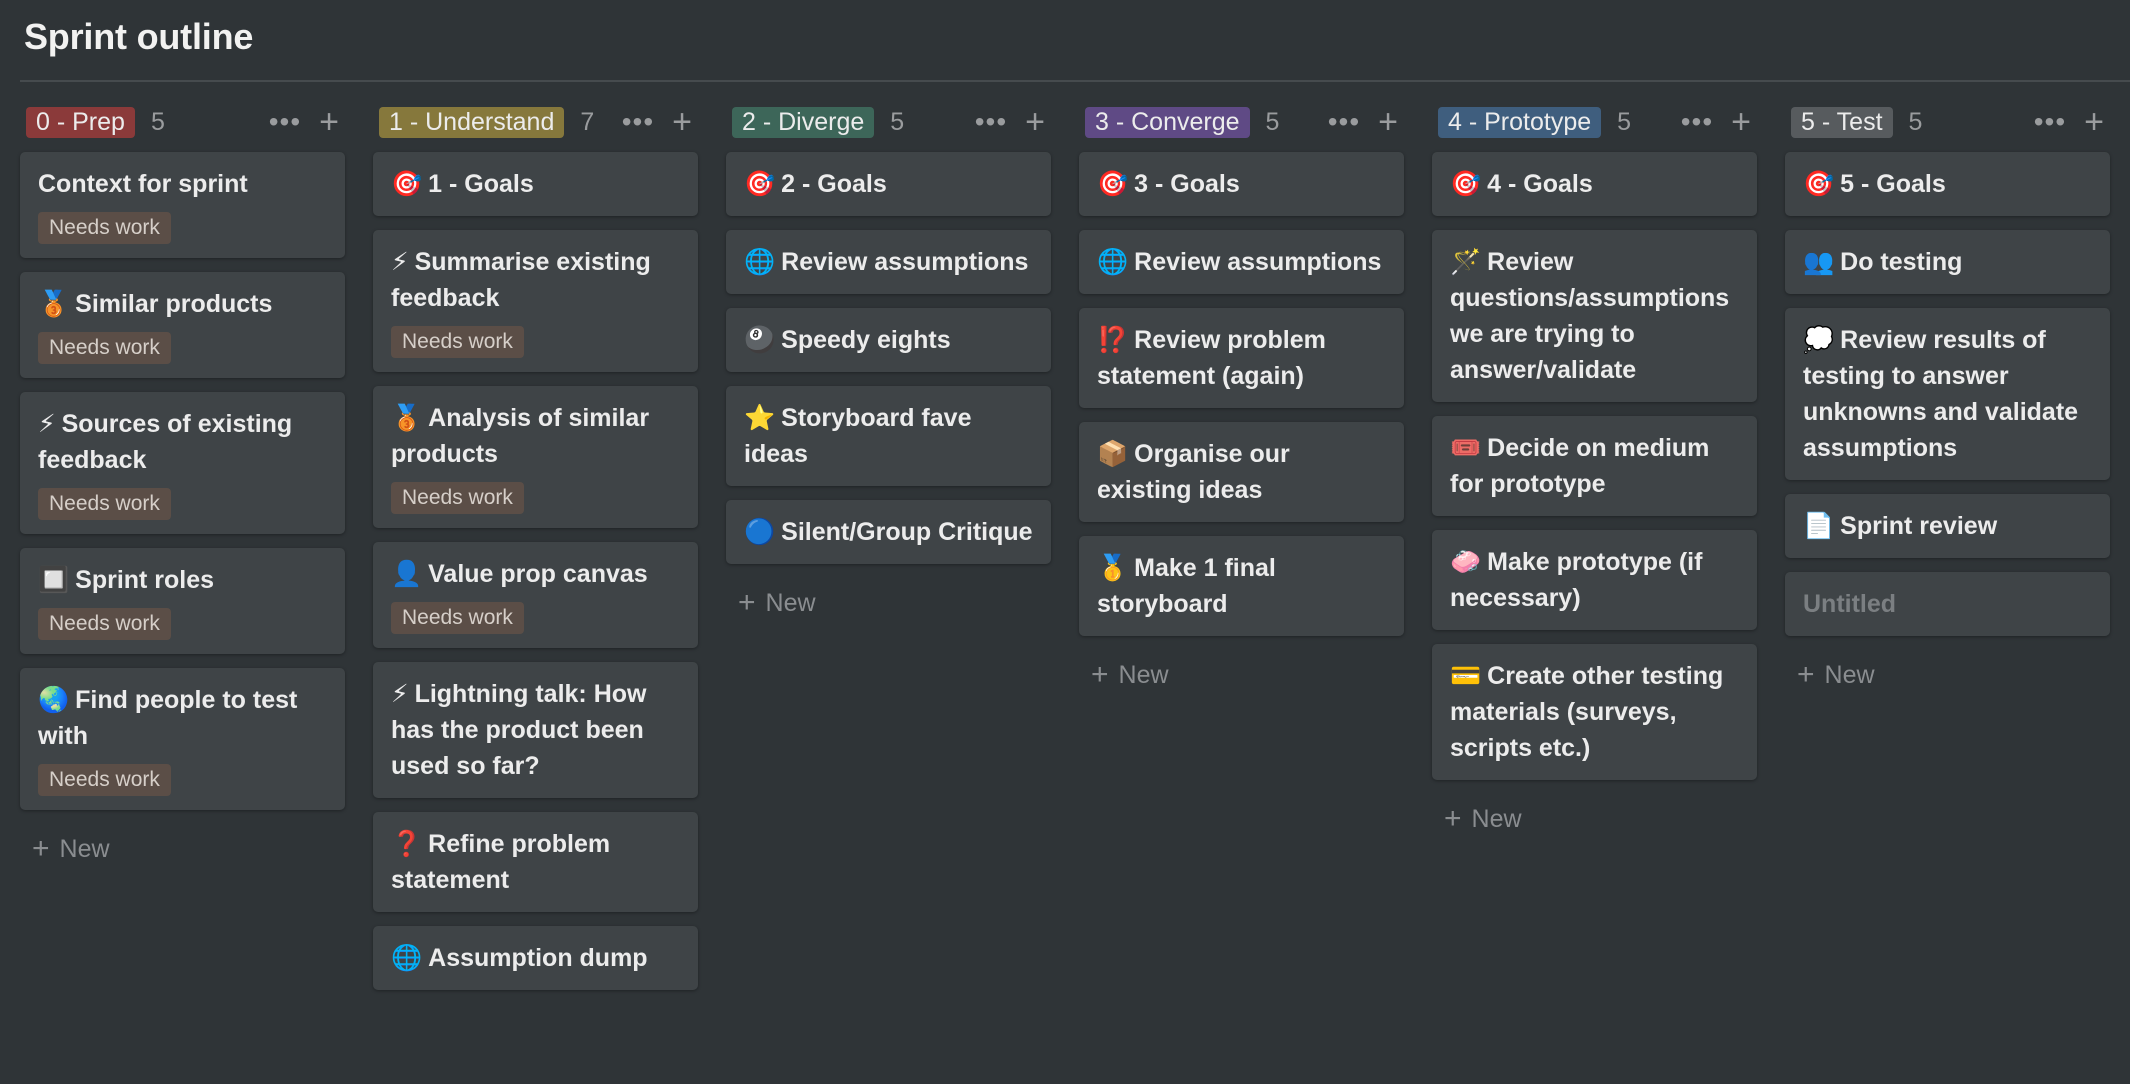 The height and width of the screenshot is (1084, 2130). What do you see at coordinates (535, 595) in the screenshot?
I see `kanban-card: 👤 Value prop canvas Needs work` at bounding box center [535, 595].